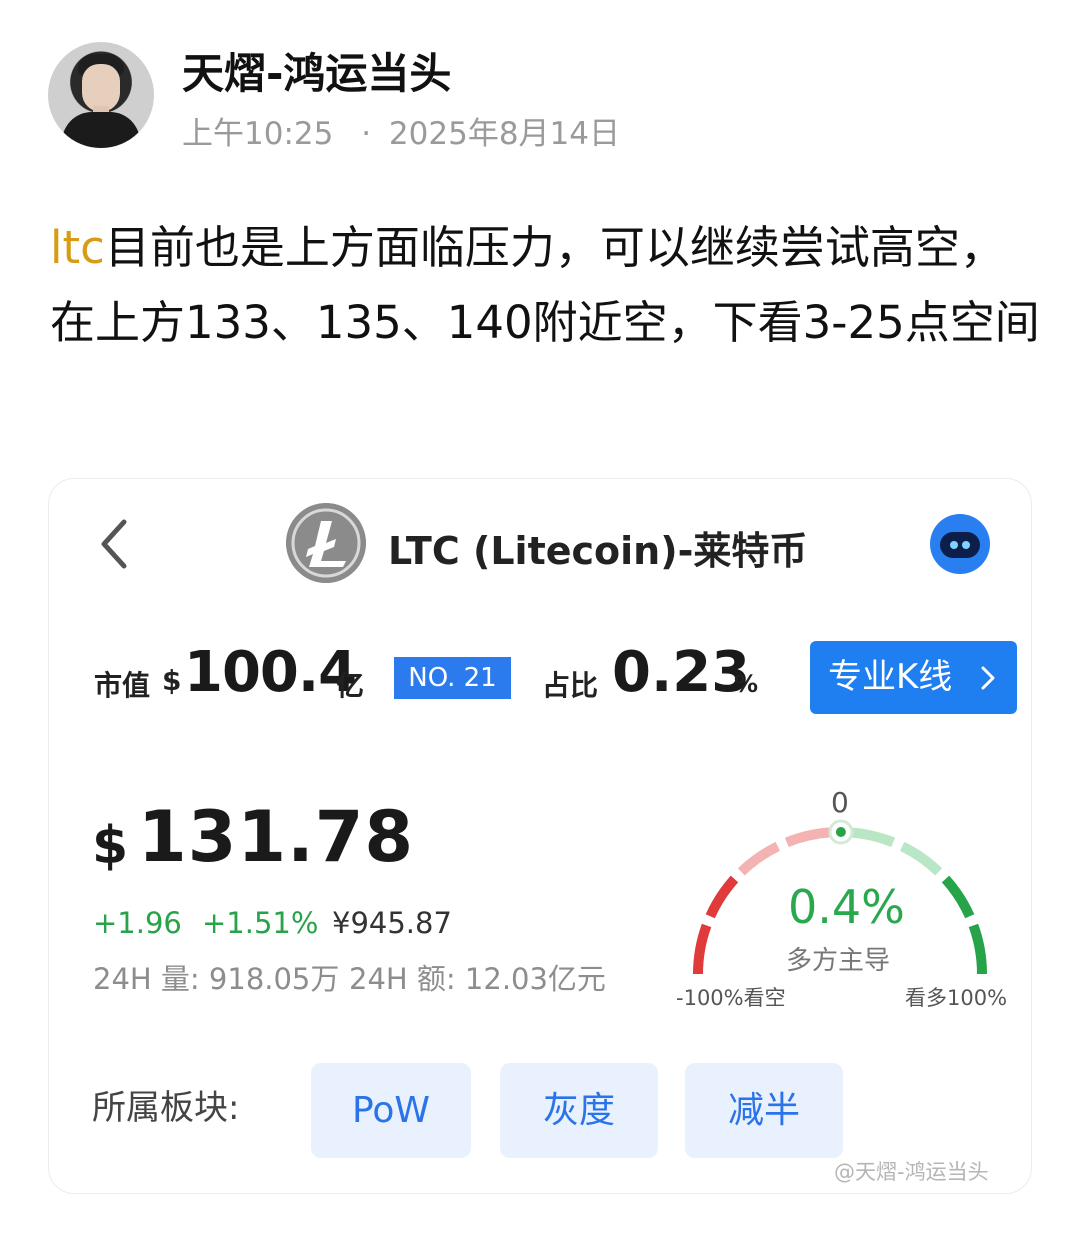 Image resolution: width=1080 pixels, height=1237 pixels. What do you see at coordinates (172, 680) in the screenshot?
I see `market-cap-currency: $` at bounding box center [172, 680].